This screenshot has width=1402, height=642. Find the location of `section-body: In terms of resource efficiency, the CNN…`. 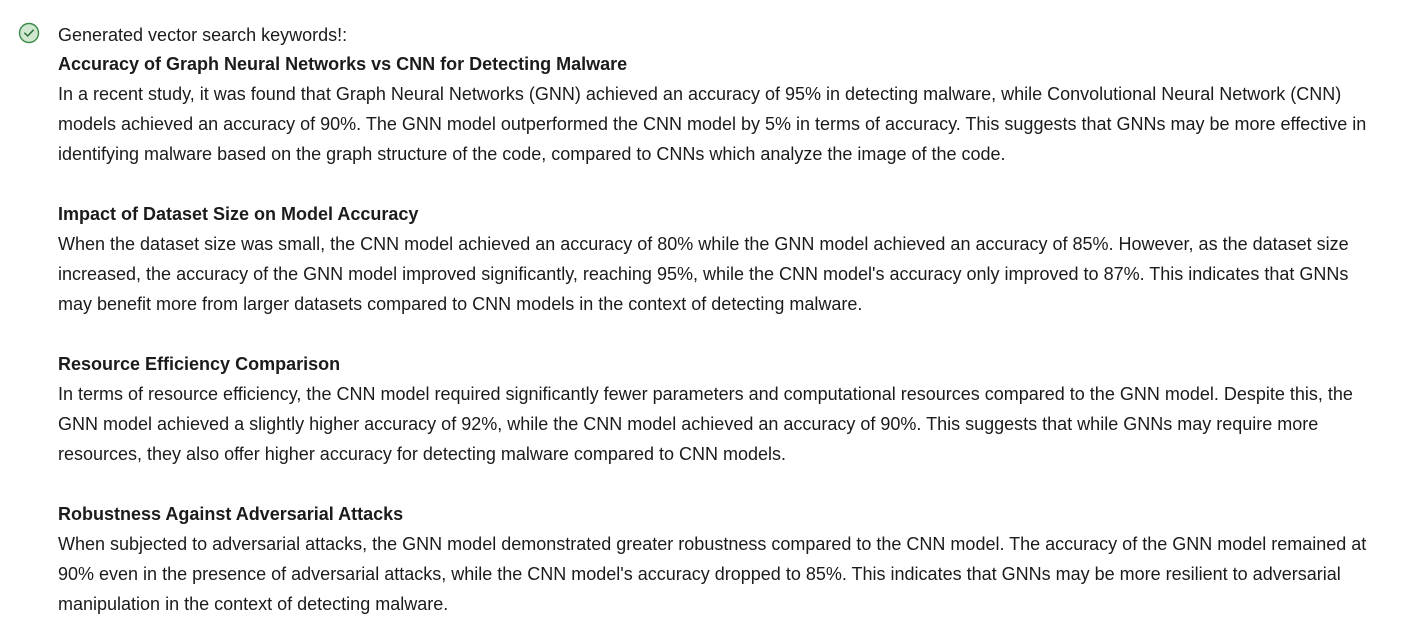

section-body: In terms of resource efficiency, the CNN… is located at coordinates (705, 424).